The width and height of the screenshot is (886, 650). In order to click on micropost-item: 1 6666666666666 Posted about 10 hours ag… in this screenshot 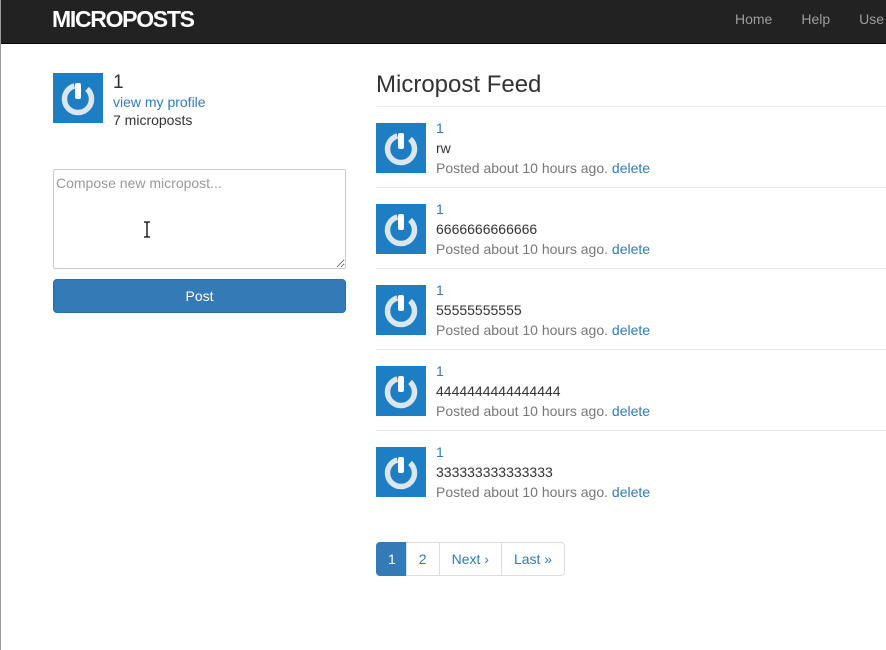, I will do `click(631, 228)`.